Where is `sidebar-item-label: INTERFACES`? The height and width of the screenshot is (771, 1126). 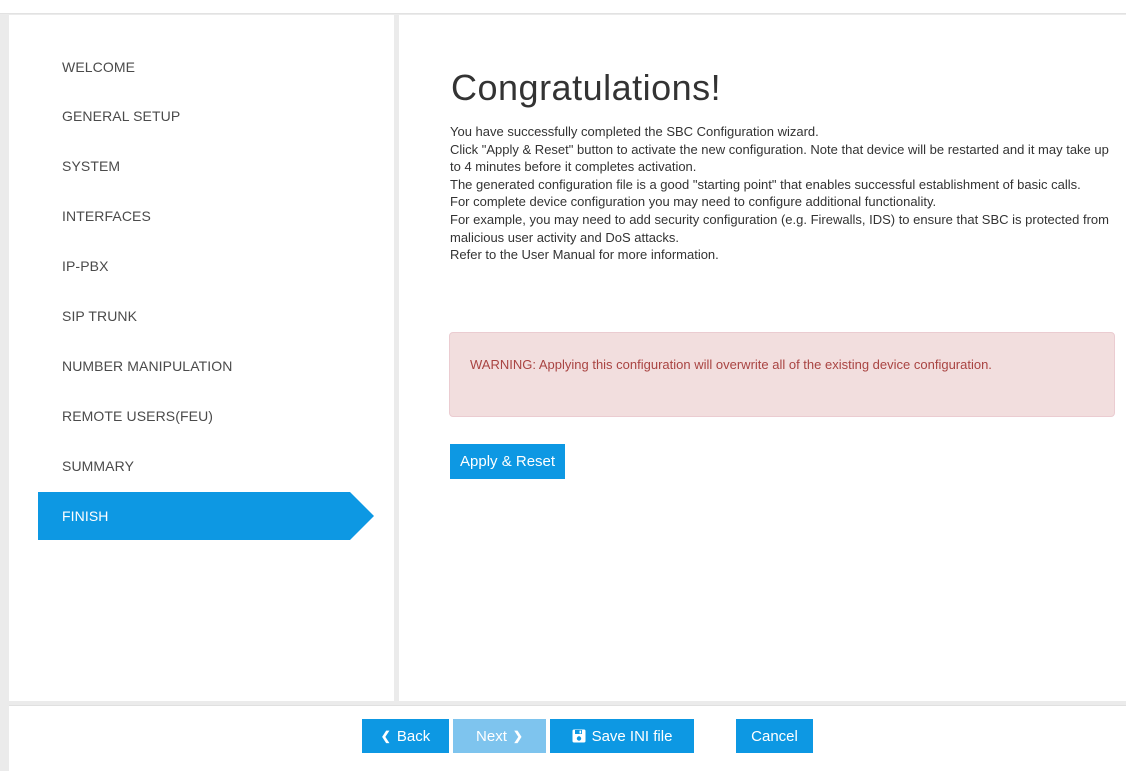 sidebar-item-label: INTERFACES is located at coordinates (106, 216).